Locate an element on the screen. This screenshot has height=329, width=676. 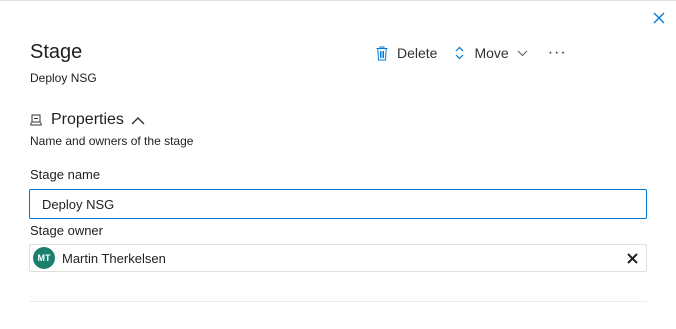
delete-button: Delete is located at coordinates (405, 53).